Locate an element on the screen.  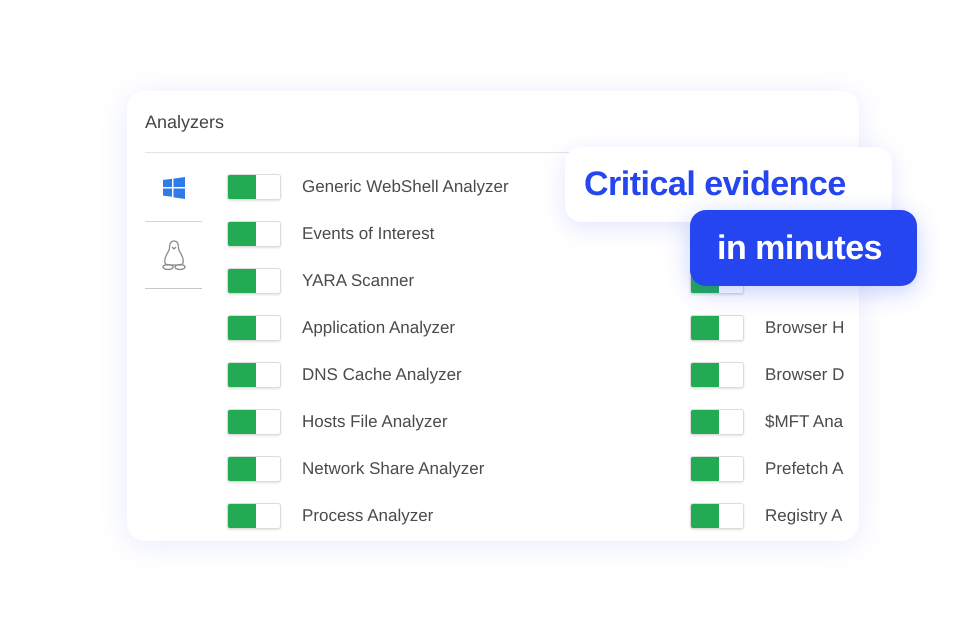
analyzer-label: Process Analyzer is located at coordinates (368, 515).